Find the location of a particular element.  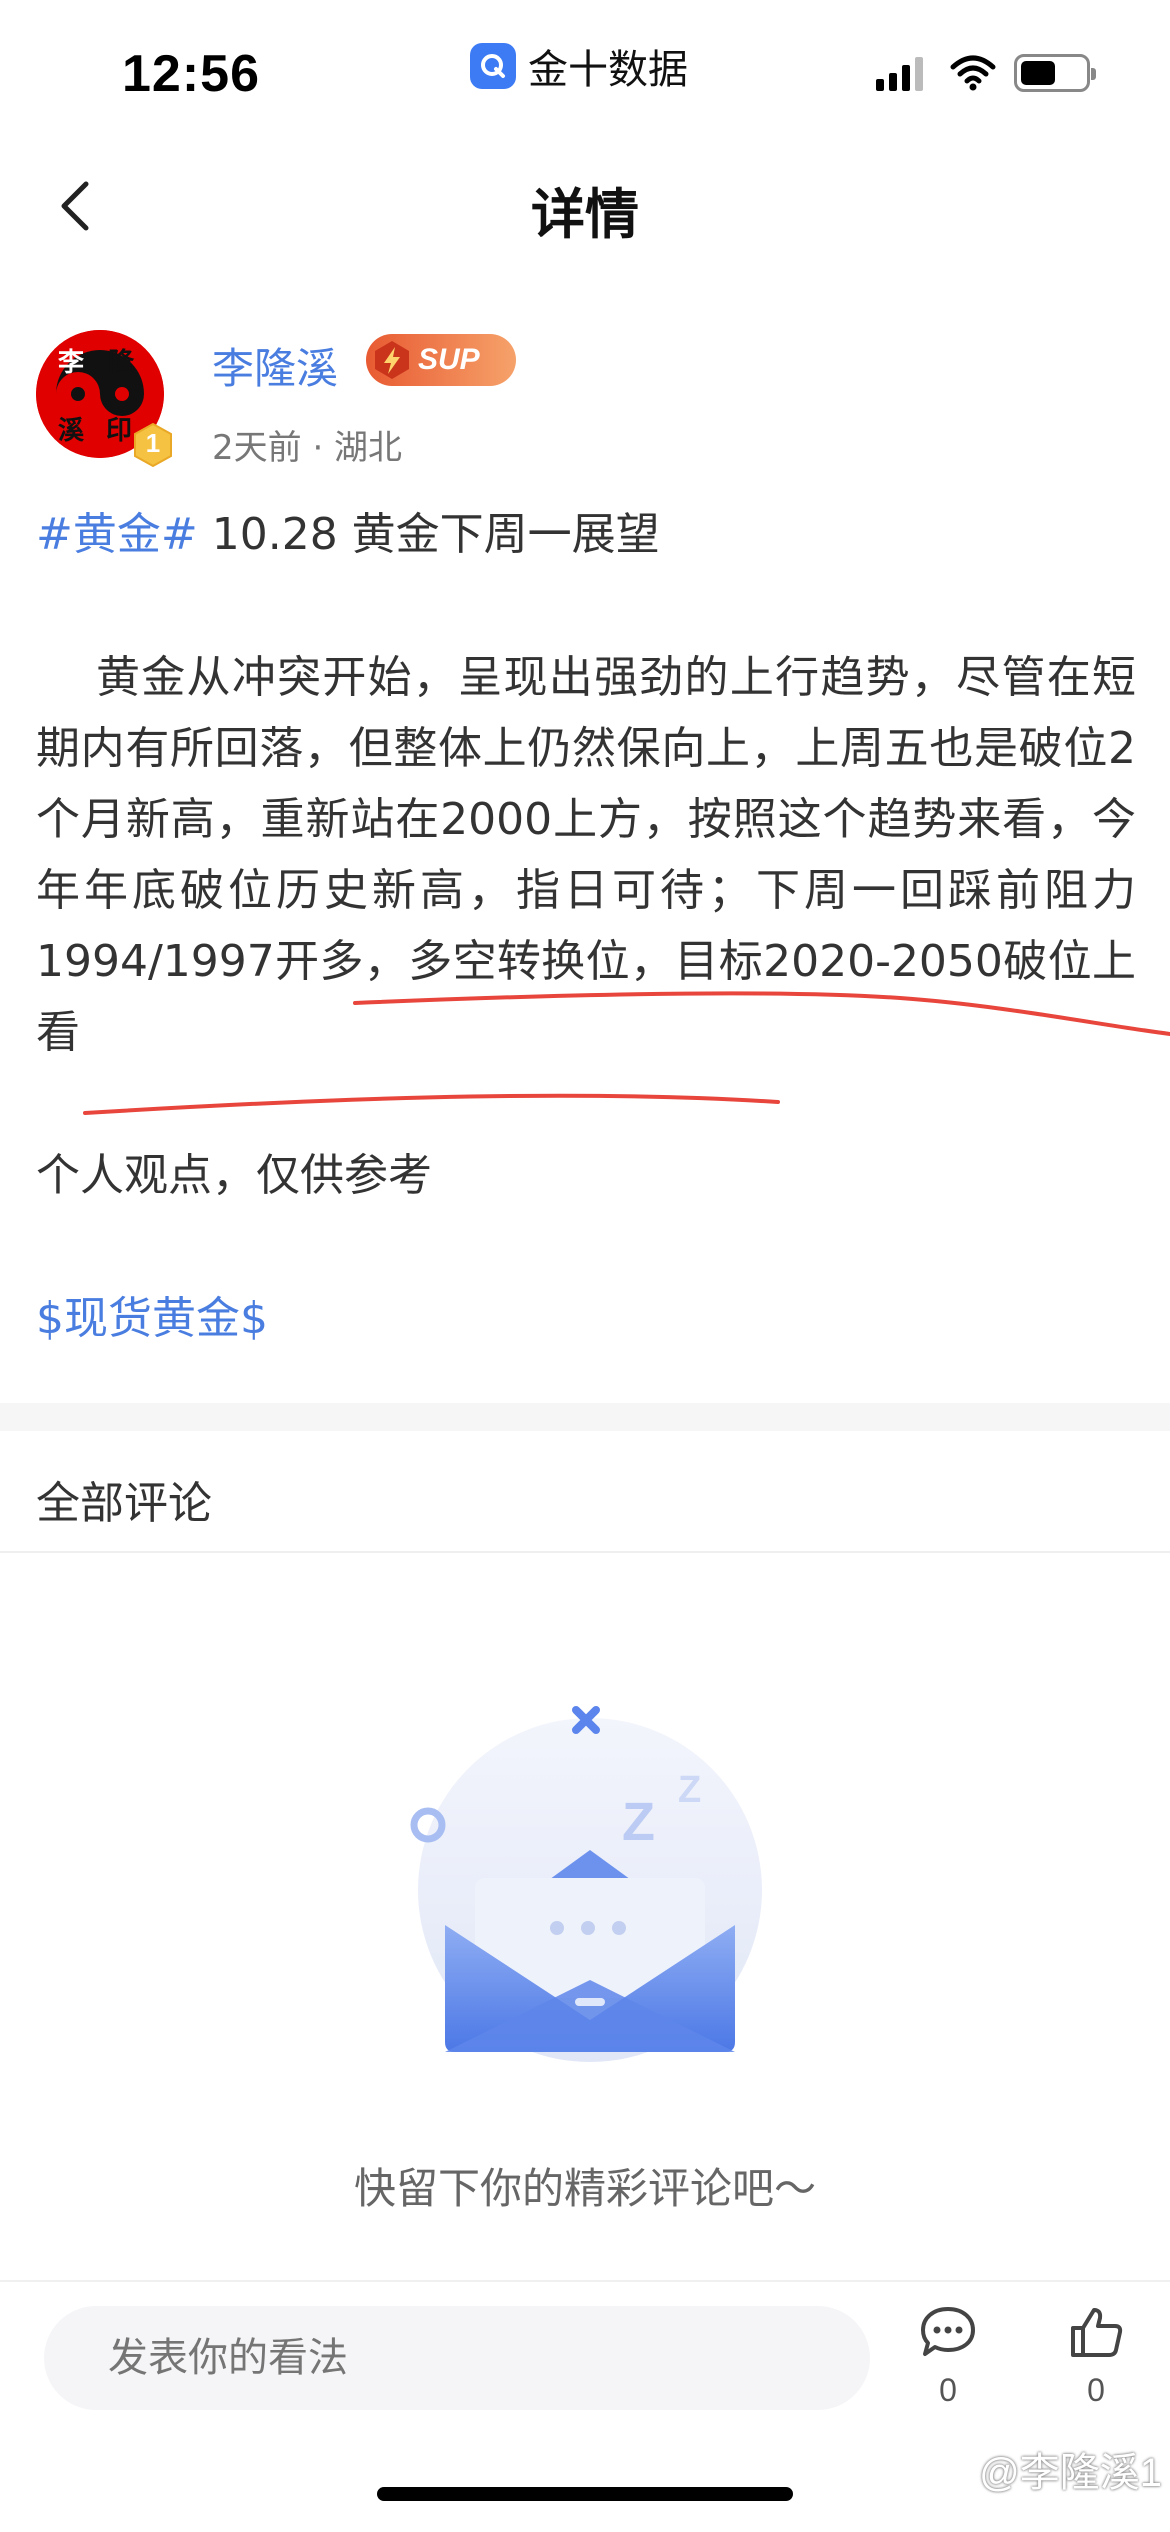

comment-count: 0 is located at coordinates (948, 2390).